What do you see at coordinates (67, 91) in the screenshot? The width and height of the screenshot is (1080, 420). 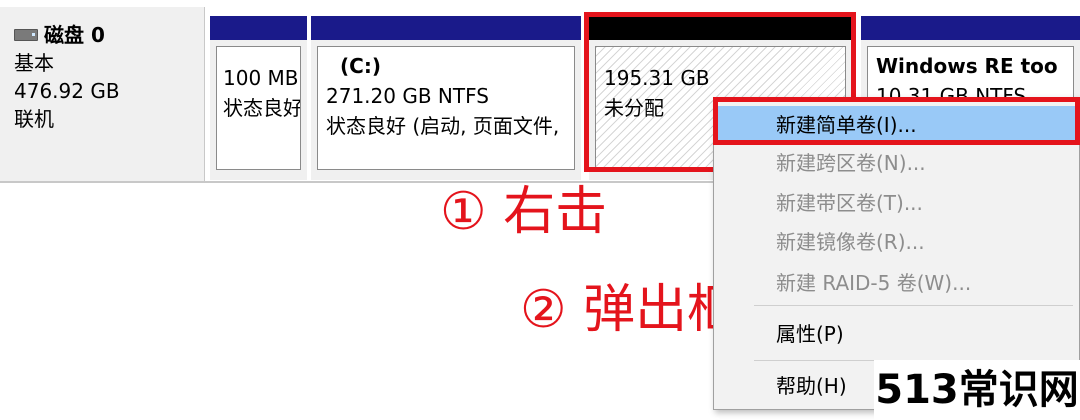 I see `disk-size: 476.92 GB` at bounding box center [67, 91].